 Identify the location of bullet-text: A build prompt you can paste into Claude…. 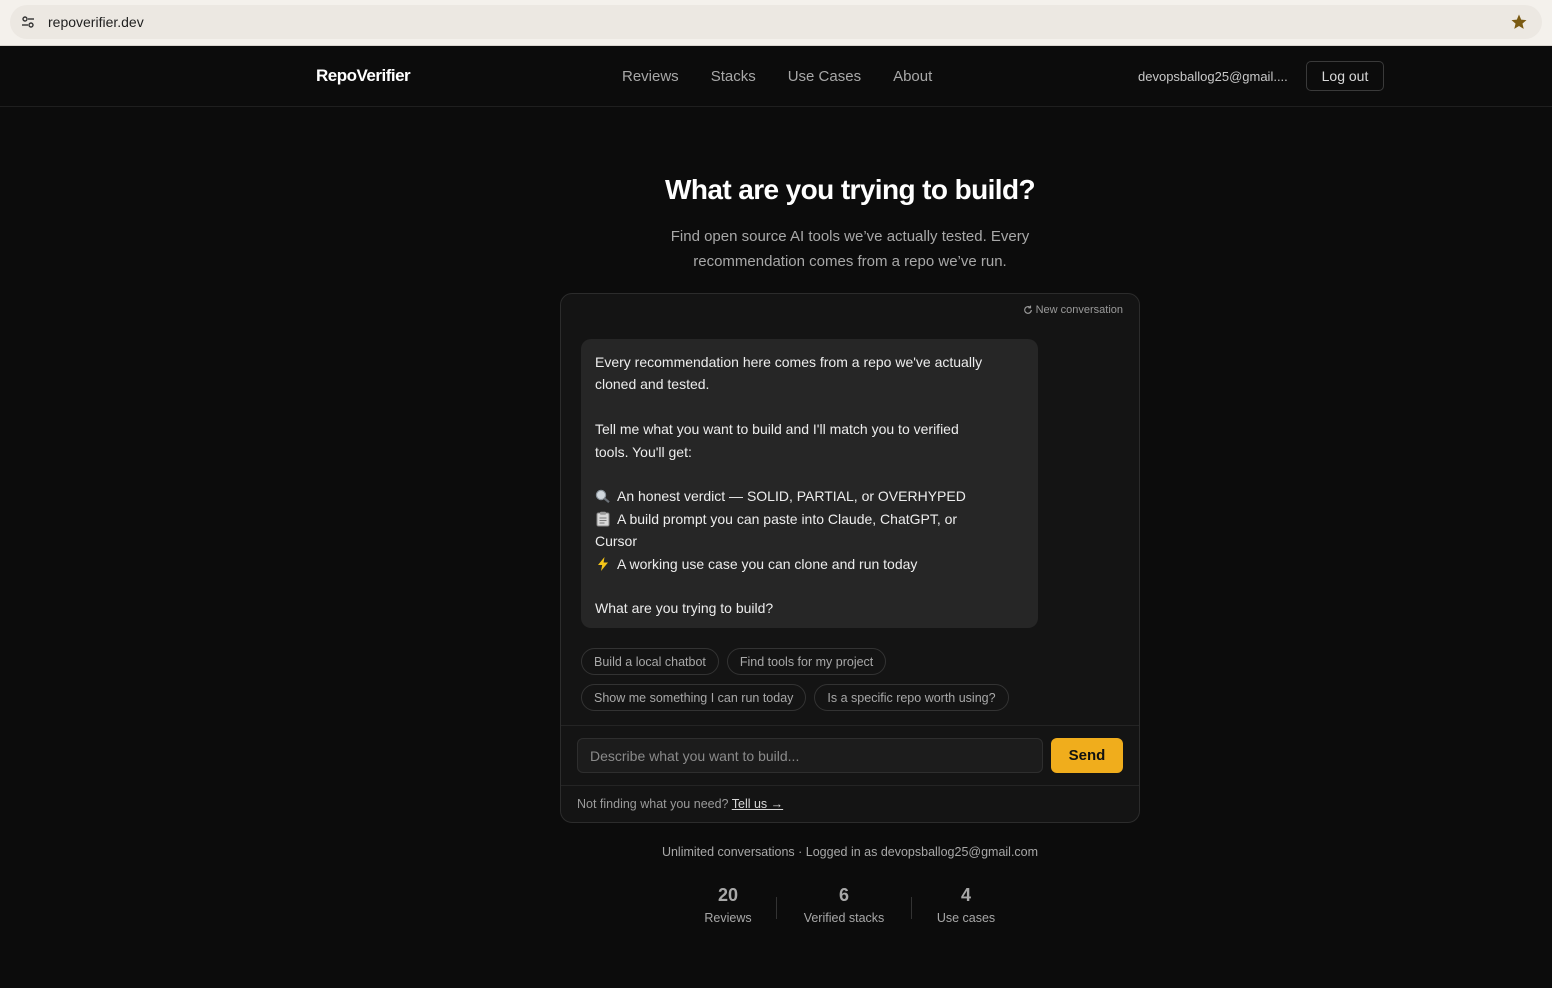
(787, 518).